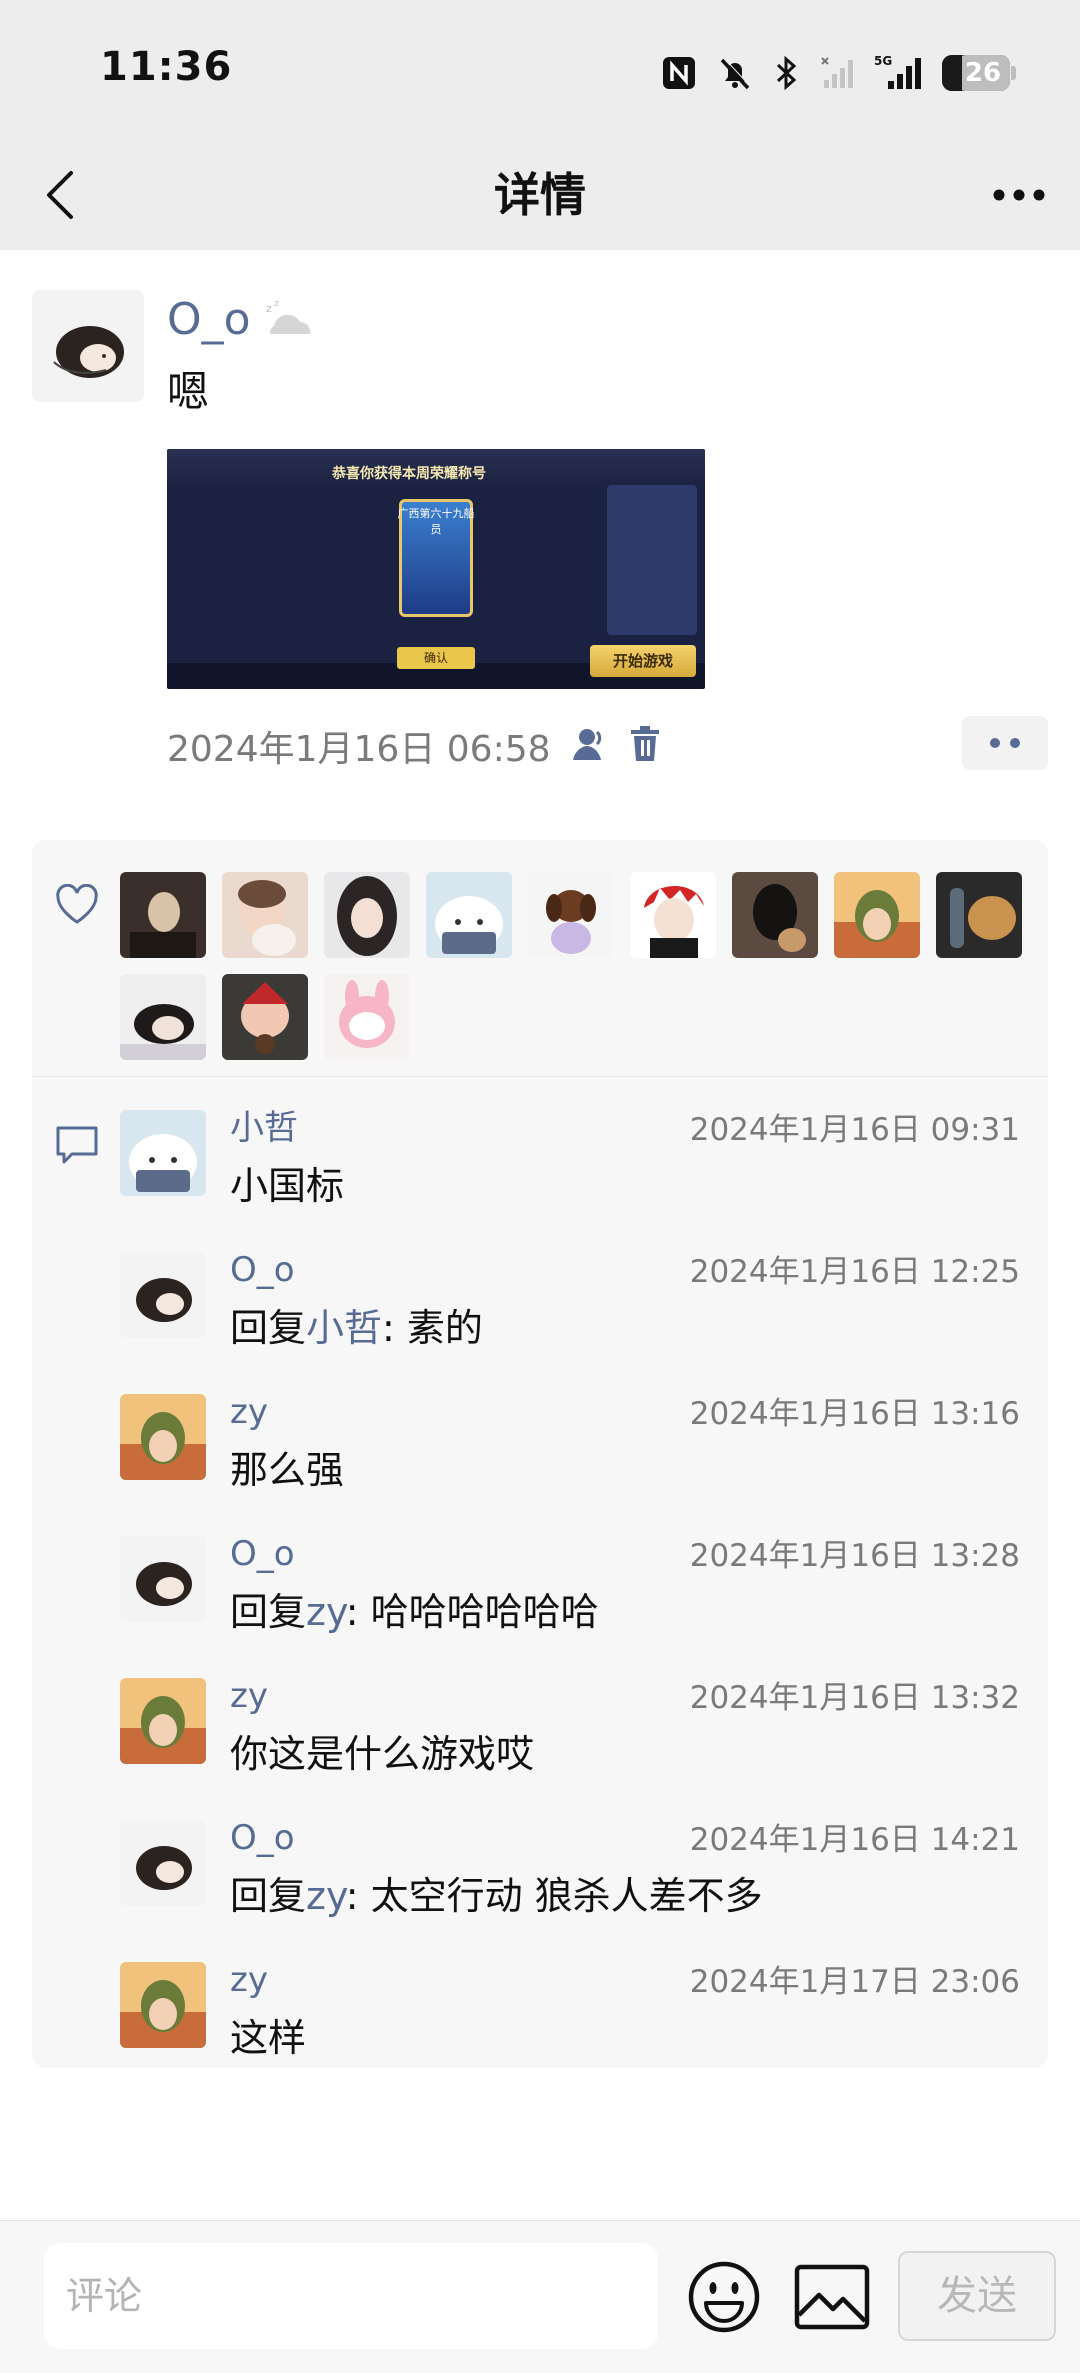 This screenshot has height=2373, width=1080. I want to click on comment-time: 2024年1月16日 14:21, so click(854, 1840).